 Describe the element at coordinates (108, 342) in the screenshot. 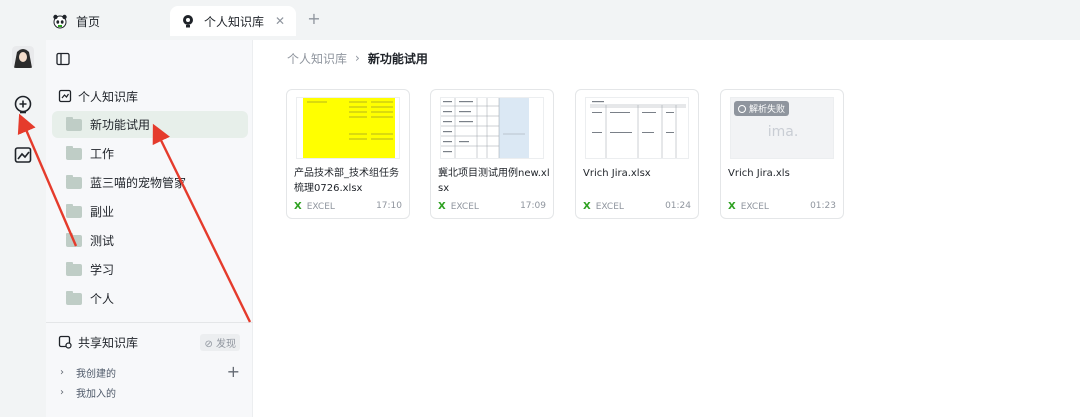

I see `shared-kb-title: 共享知识库` at that location.